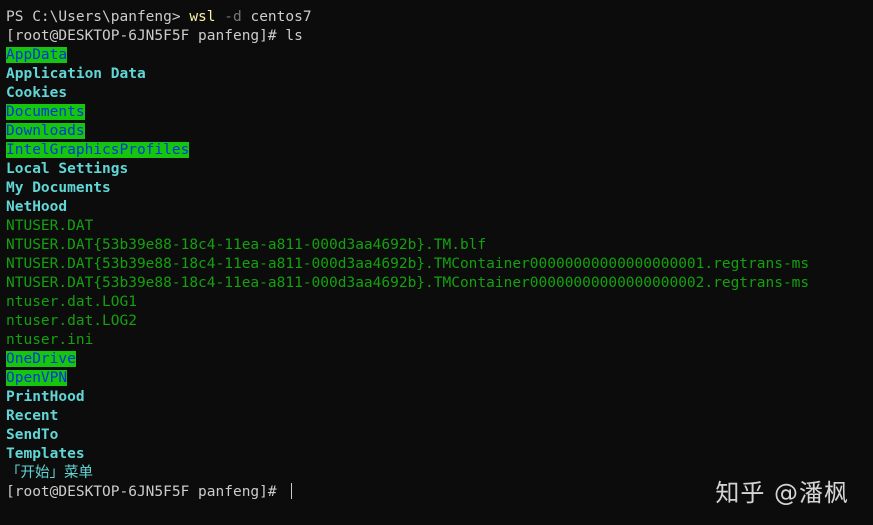 Image resolution: width=873 pixels, height=525 pixels. I want to click on list-item-intelgraphicsprofiles: IntelGraphicsProfiles, so click(439, 150).